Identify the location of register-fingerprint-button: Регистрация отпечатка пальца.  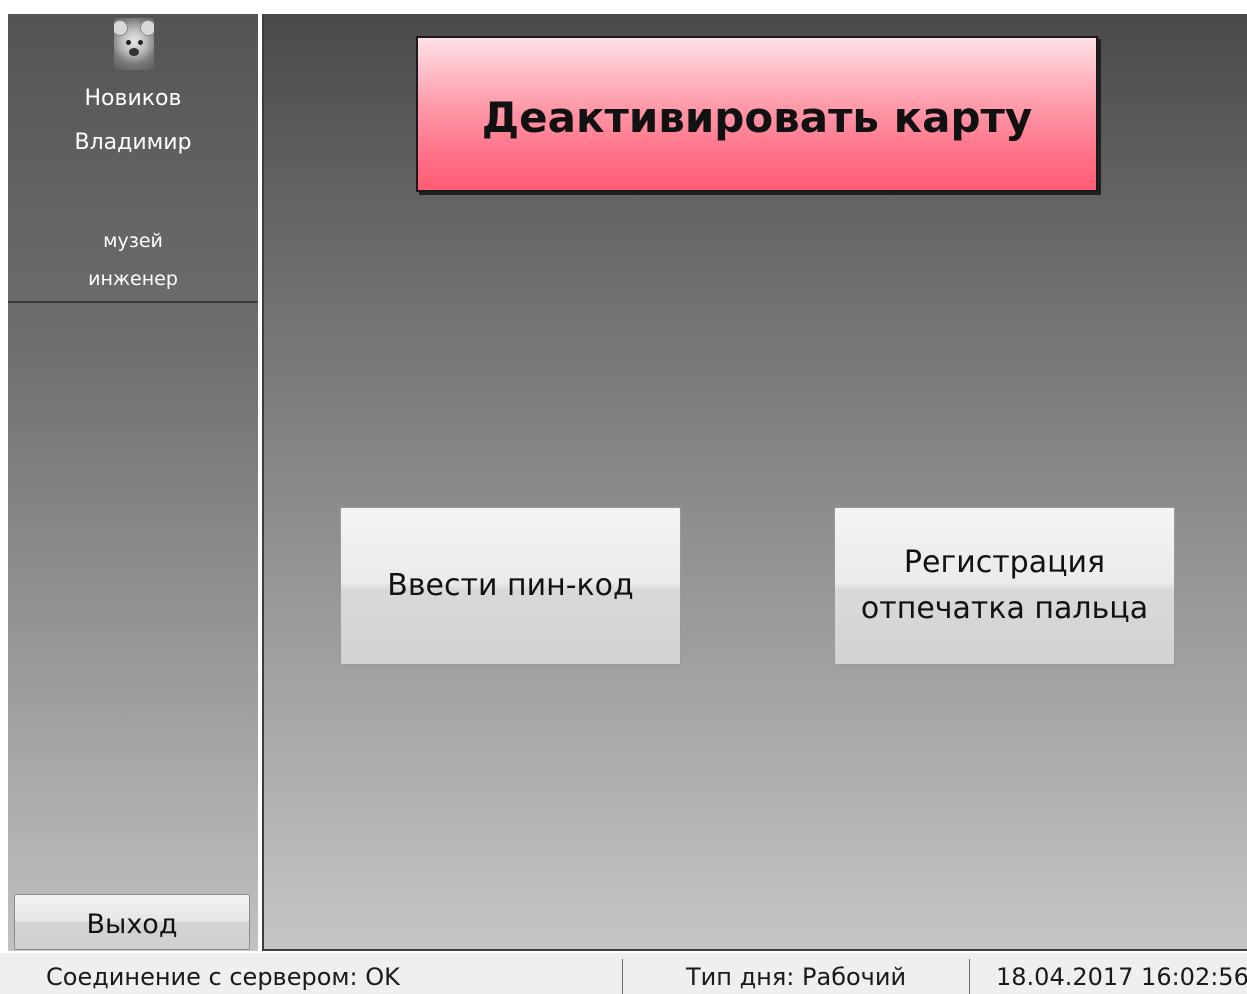
(1004, 586).